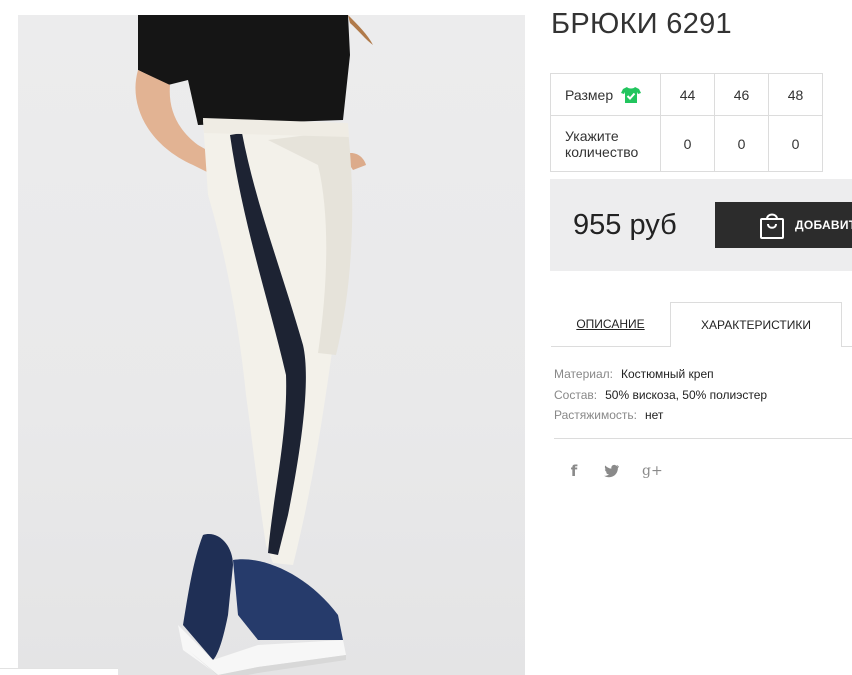 This screenshot has width=852, height=675. I want to click on product-tabs: ОПИСАНИЕ ХАРАКТЕРИСТИКИ, so click(701, 324).